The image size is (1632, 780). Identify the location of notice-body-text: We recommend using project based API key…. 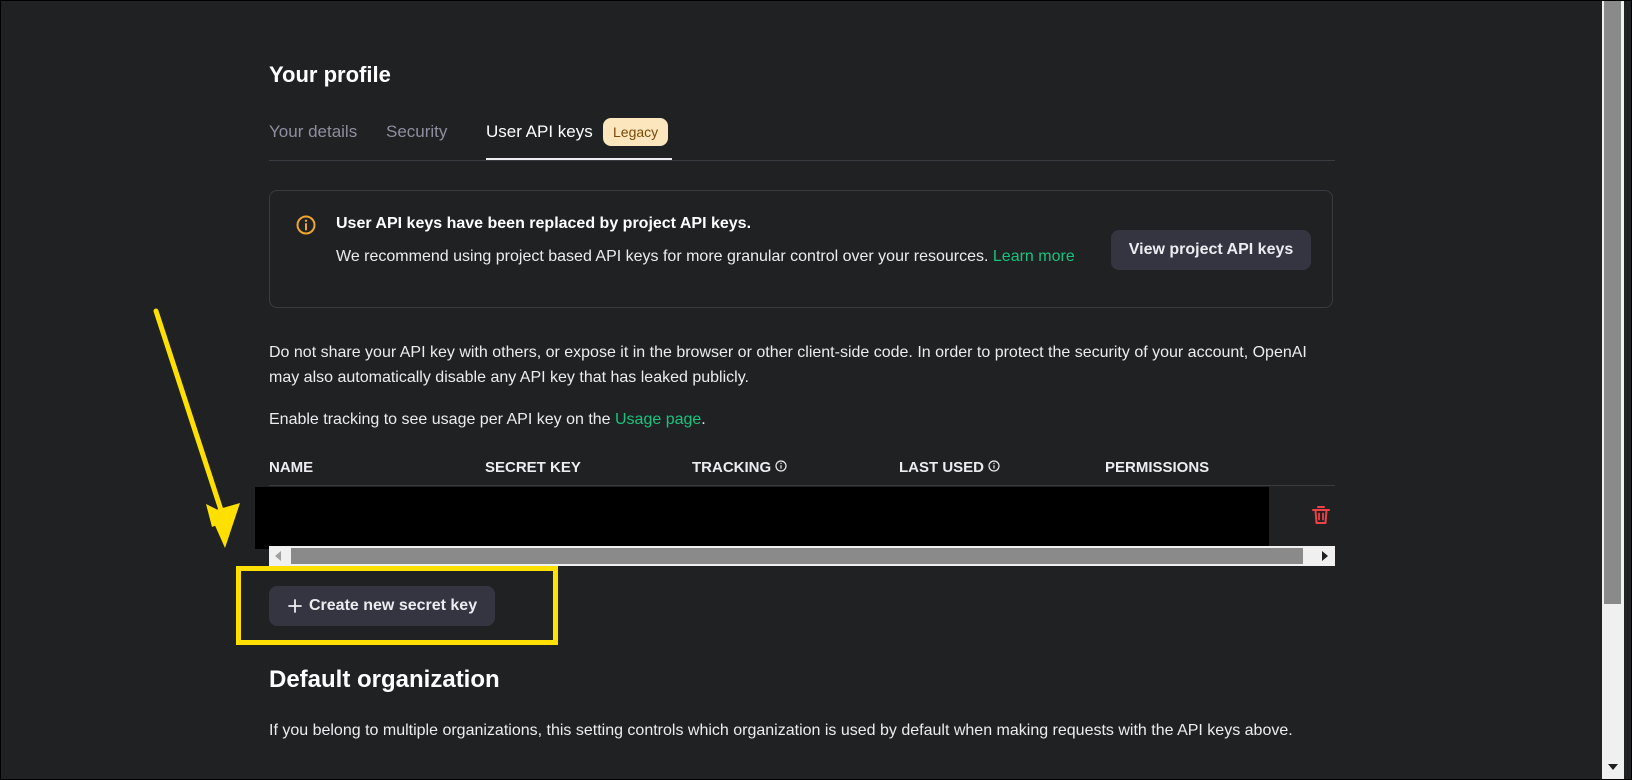
(662, 256).